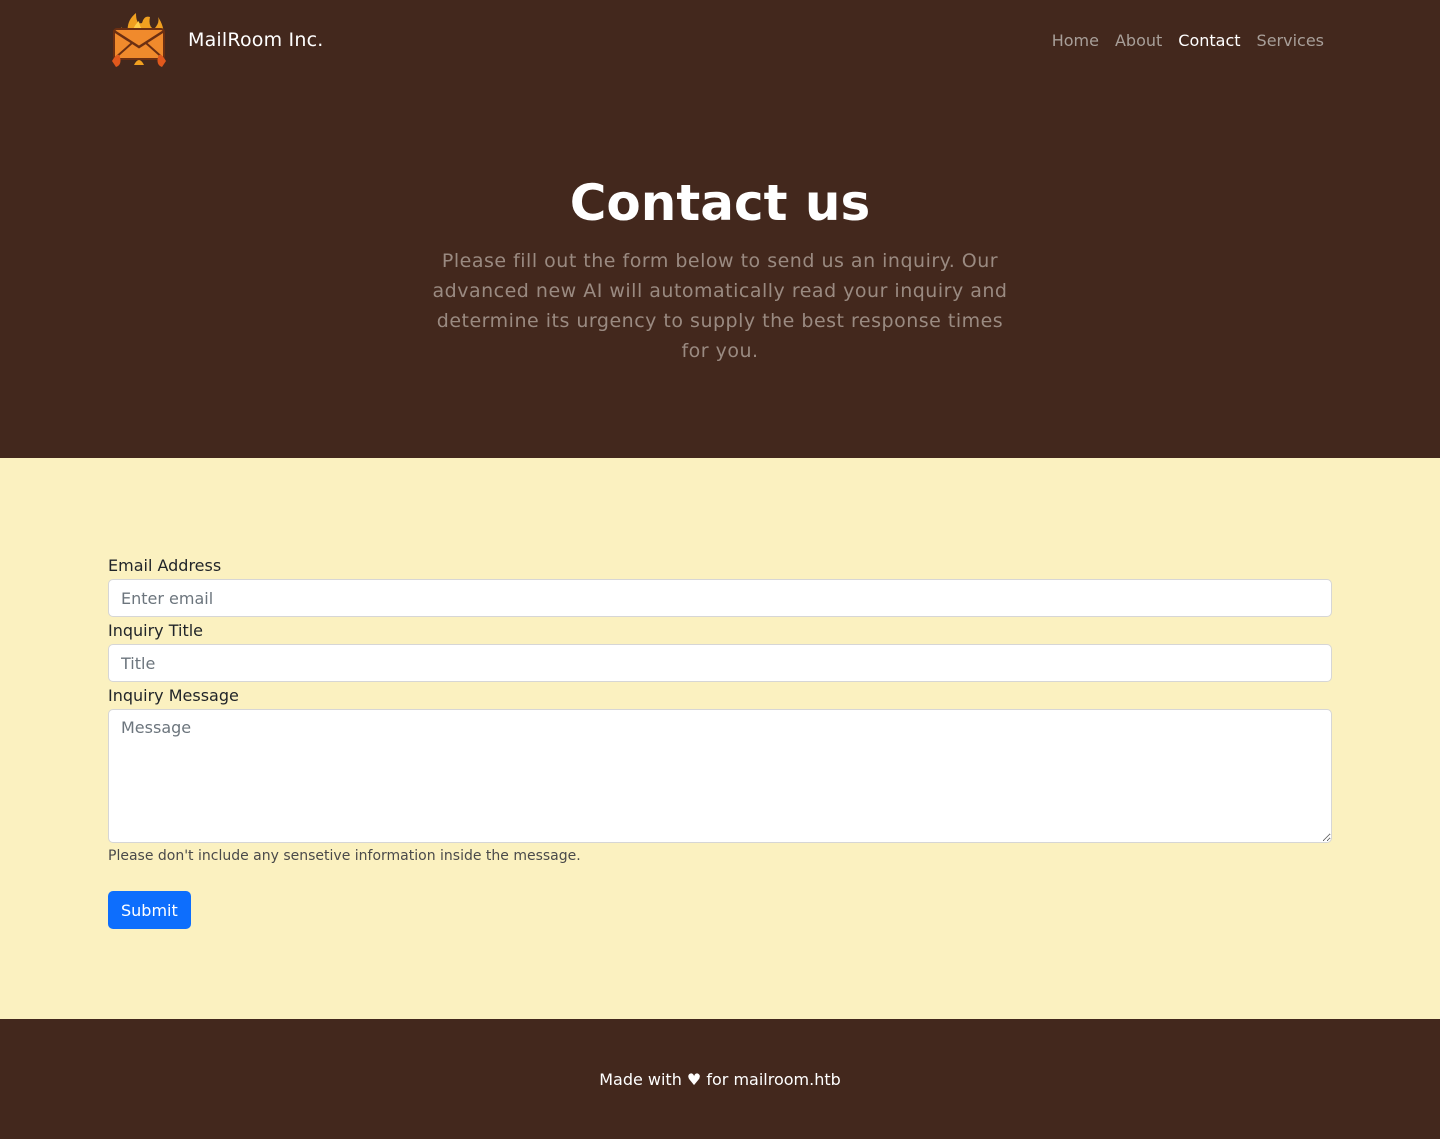 This screenshot has height=1139, width=1440. I want to click on nav-link-contact: Contact, so click(1209, 40).